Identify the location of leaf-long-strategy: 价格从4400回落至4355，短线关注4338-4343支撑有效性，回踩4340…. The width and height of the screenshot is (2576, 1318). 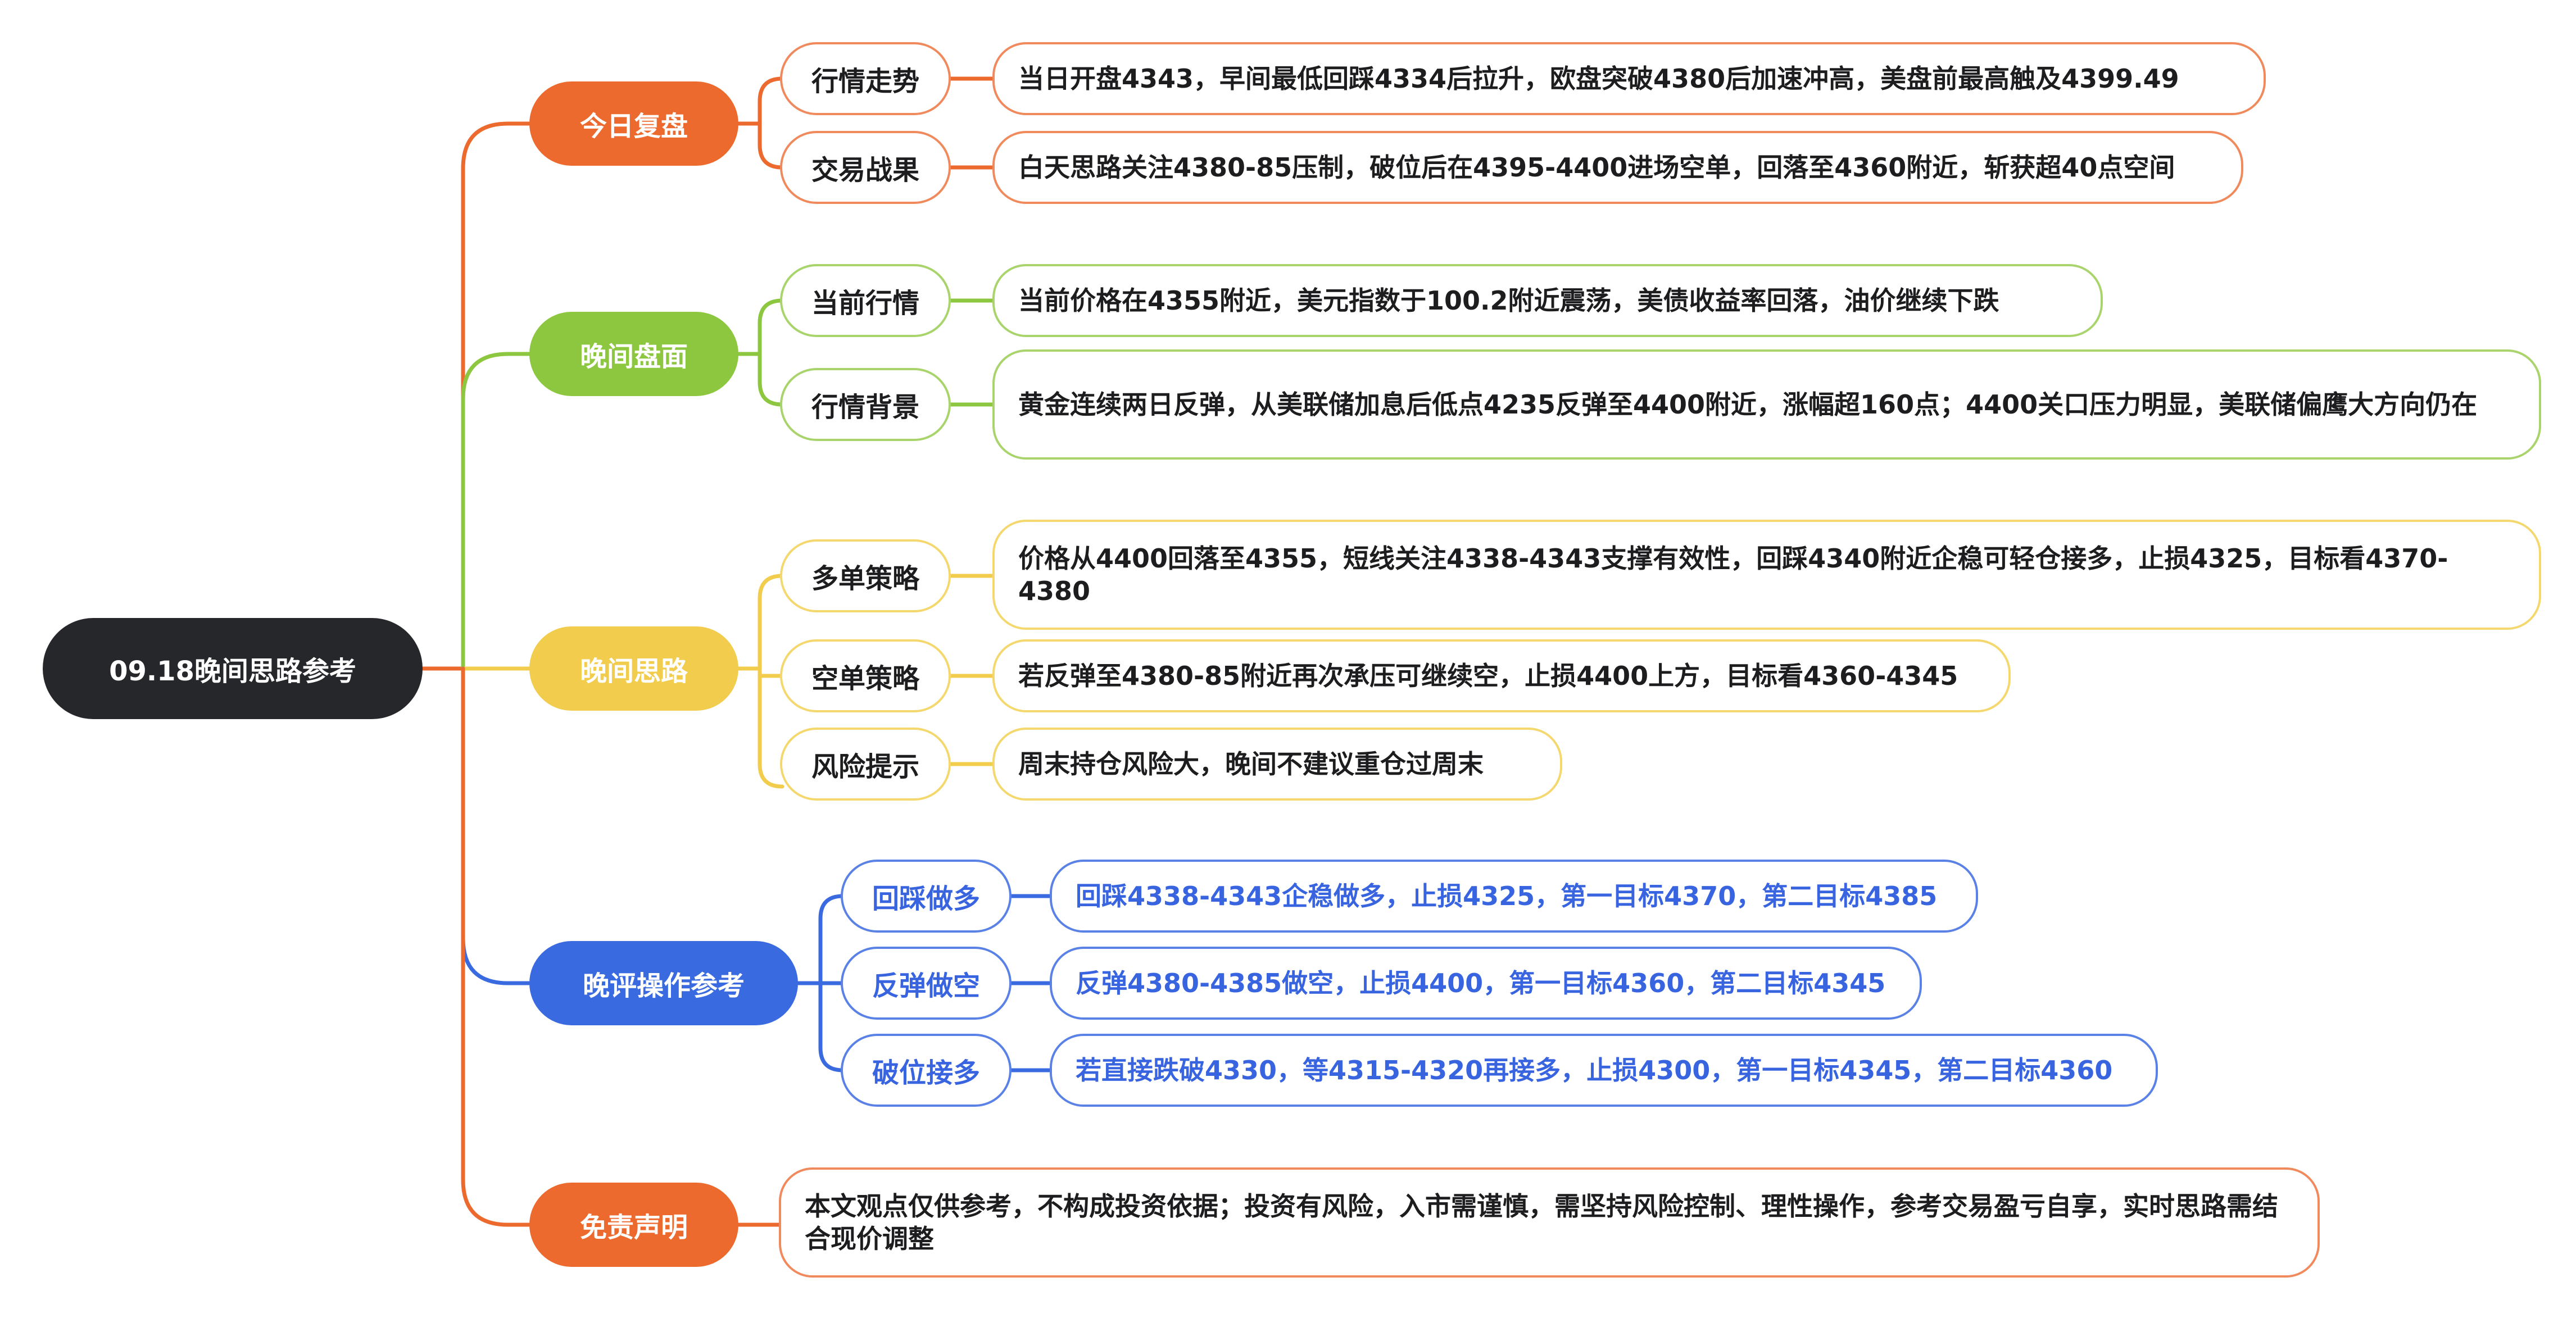
(1766, 575).